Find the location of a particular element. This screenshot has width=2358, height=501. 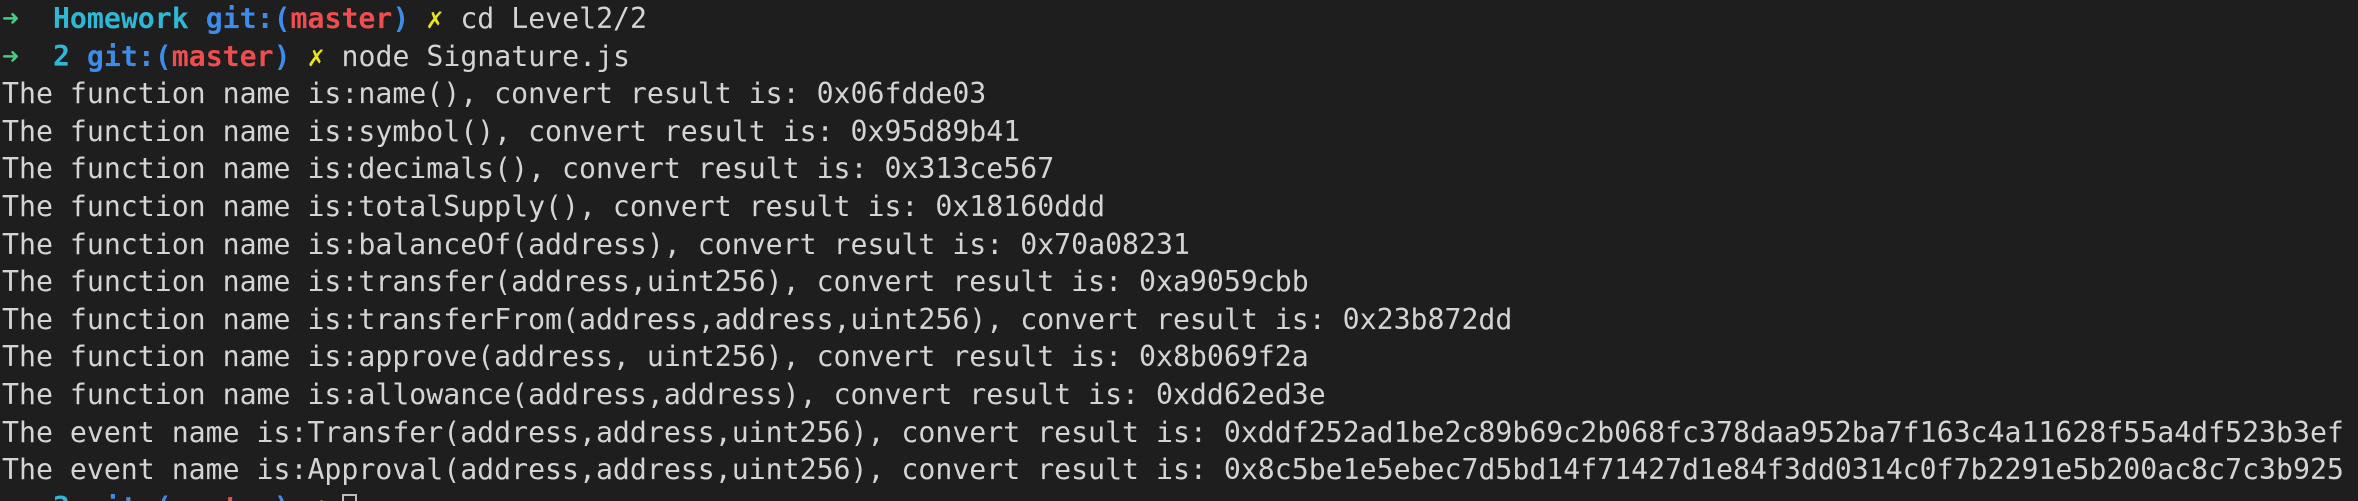

next-prompt-line: ➜ 2 git:(master) ✗ is located at coordinates (1180, 495).